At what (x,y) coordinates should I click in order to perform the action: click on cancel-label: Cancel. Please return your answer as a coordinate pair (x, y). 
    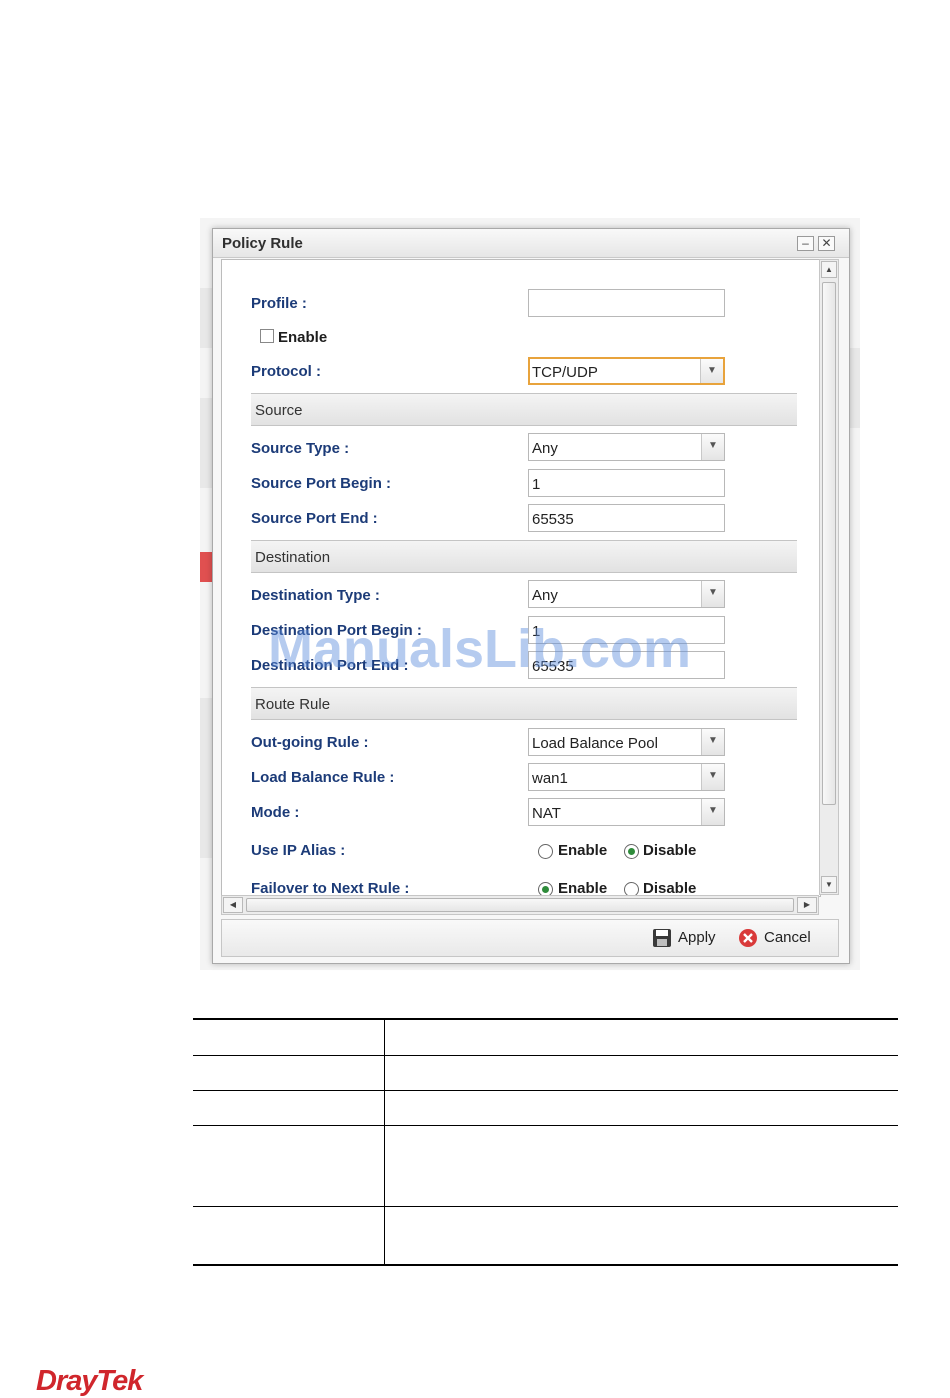
    Looking at the image, I should click on (787, 937).